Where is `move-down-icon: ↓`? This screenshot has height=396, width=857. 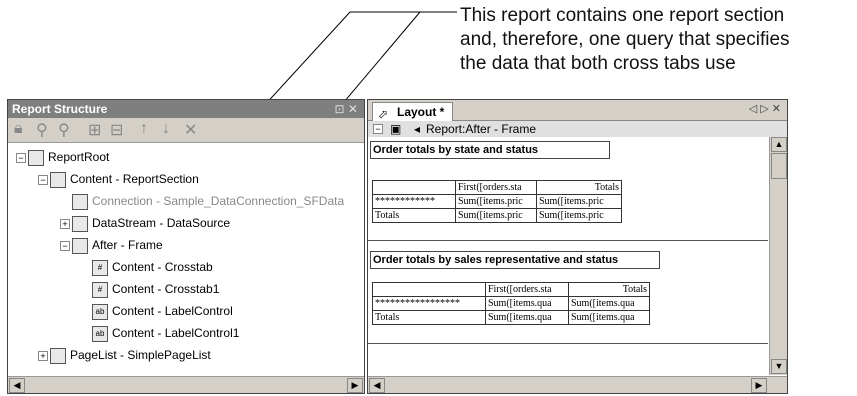
move-down-icon: ↓ is located at coordinates (166, 129).